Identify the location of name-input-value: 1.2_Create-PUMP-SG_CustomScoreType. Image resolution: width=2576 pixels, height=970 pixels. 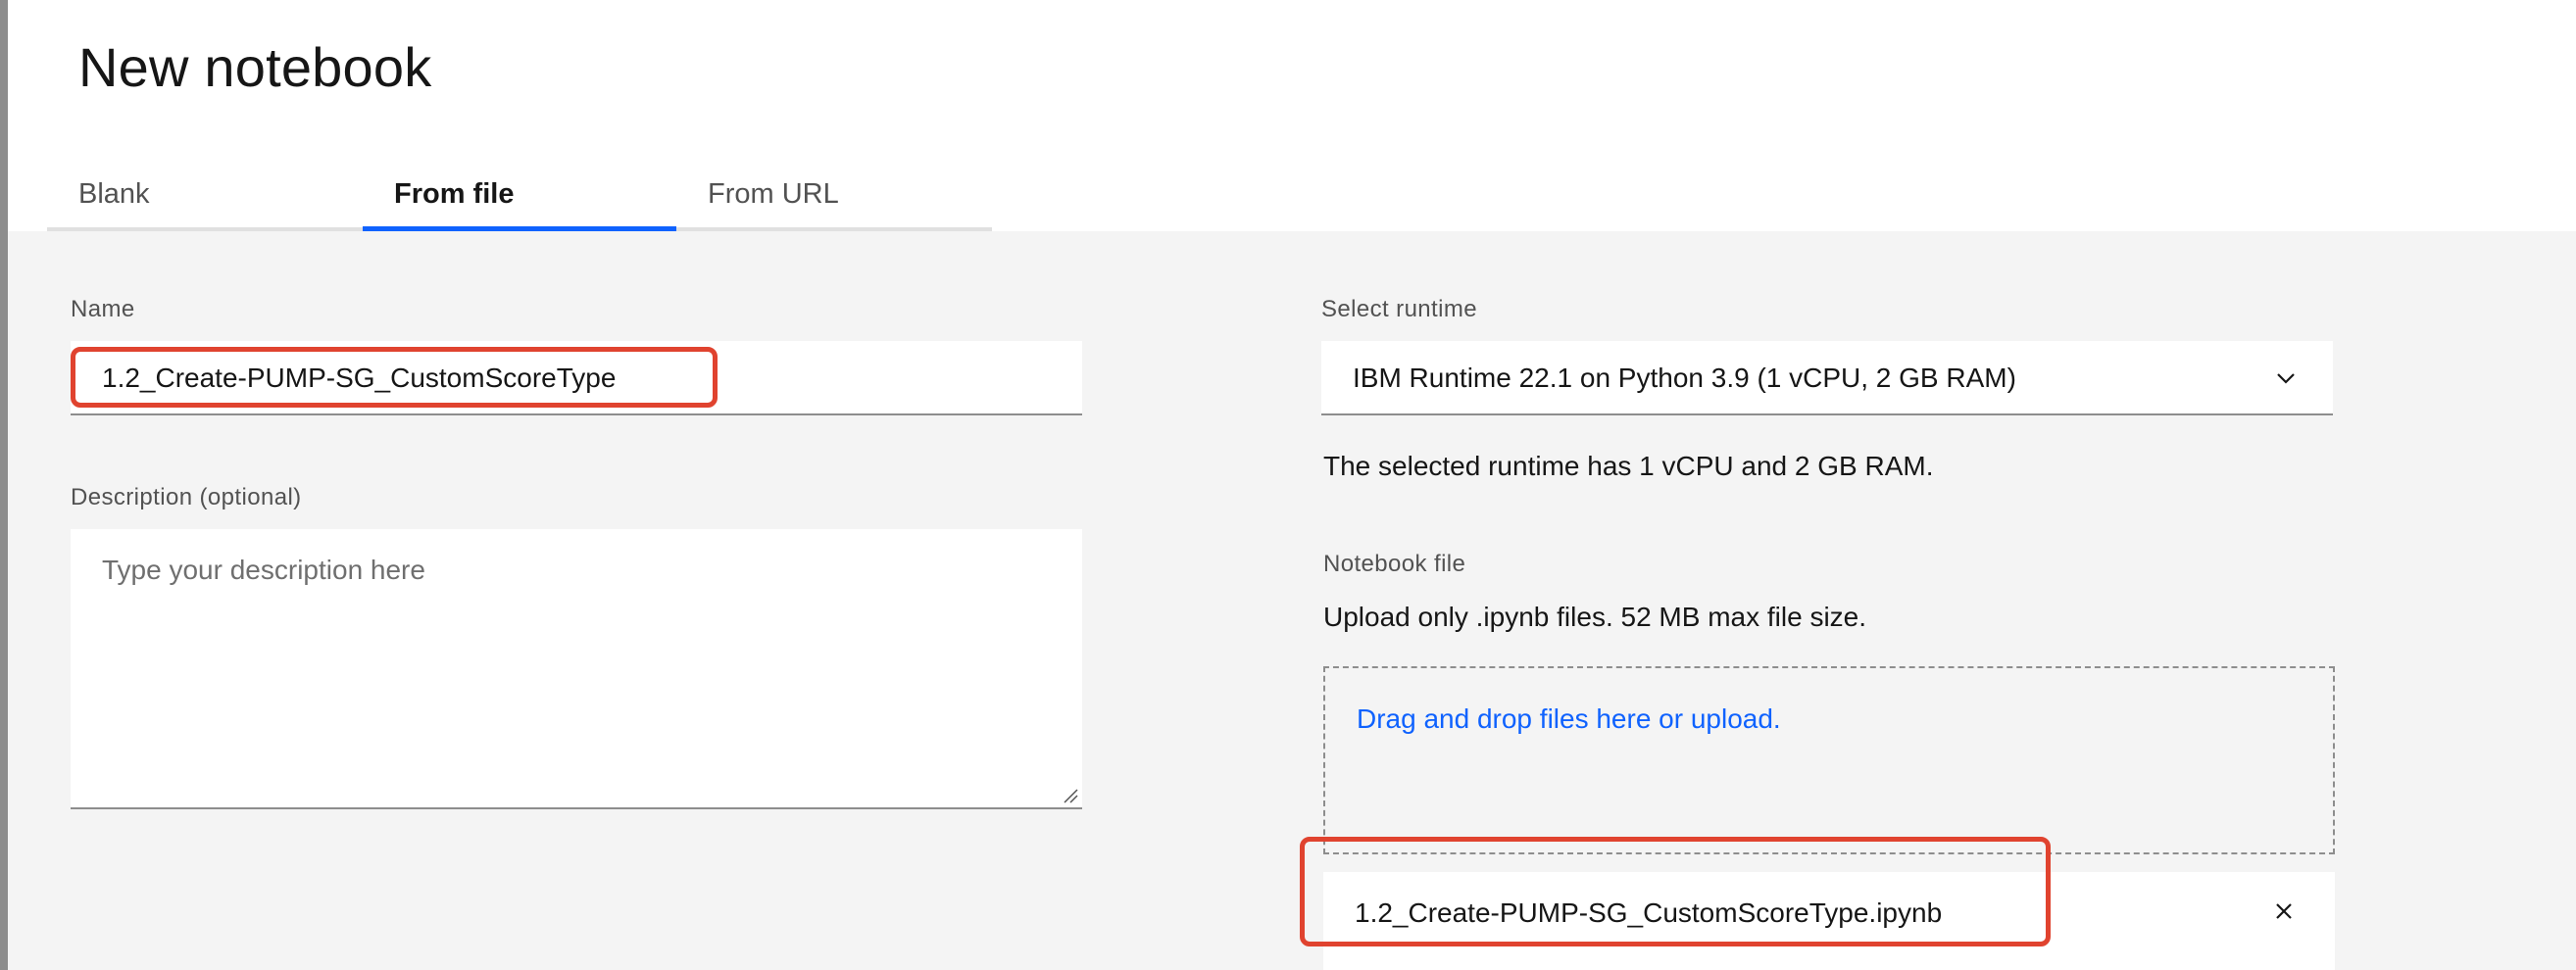
(359, 378).